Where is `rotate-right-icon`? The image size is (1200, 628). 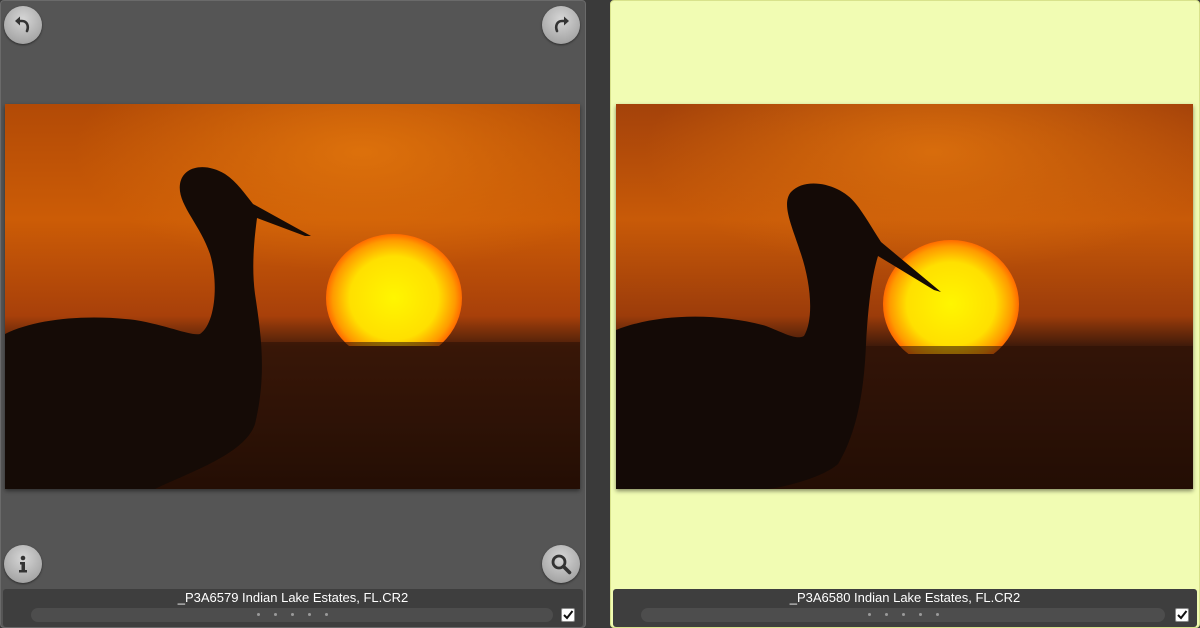 rotate-right-icon is located at coordinates (561, 24).